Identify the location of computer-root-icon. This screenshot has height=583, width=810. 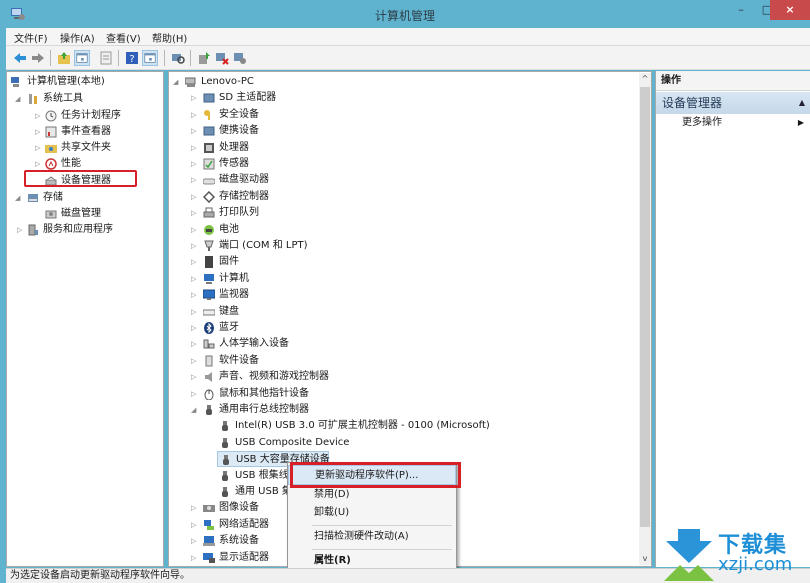
(190, 82).